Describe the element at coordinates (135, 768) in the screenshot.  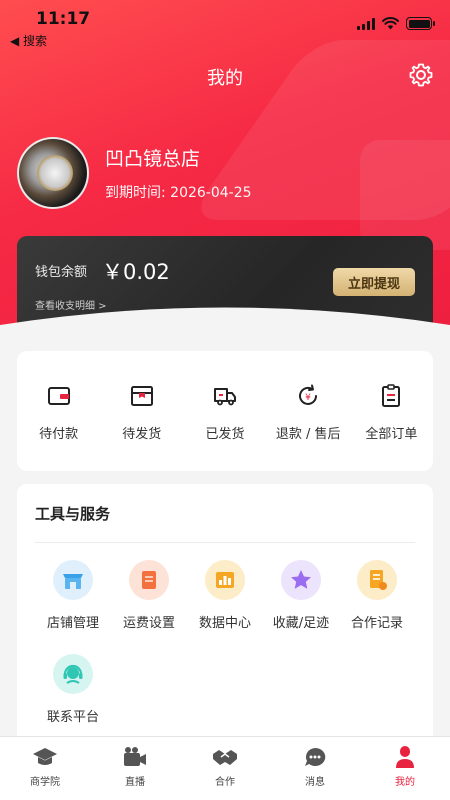
I see `tab-live: 直播` at that location.